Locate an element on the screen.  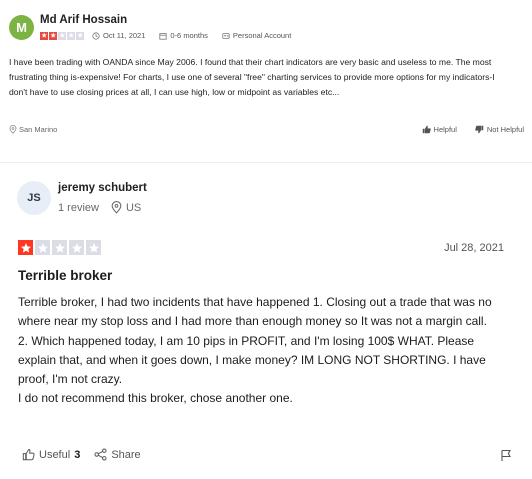
flag-icon is located at coordinates (506, 455).